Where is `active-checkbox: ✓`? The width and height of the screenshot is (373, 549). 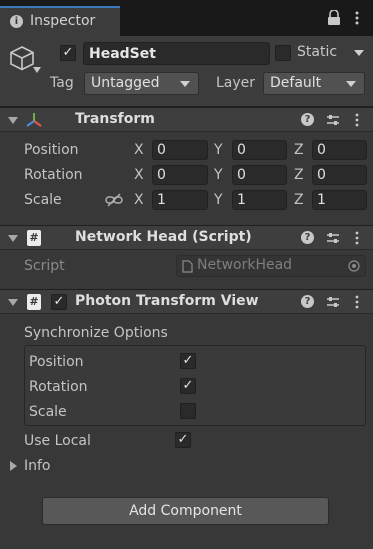
active-checkbox: ✓ is located at coordinates (68, 53).